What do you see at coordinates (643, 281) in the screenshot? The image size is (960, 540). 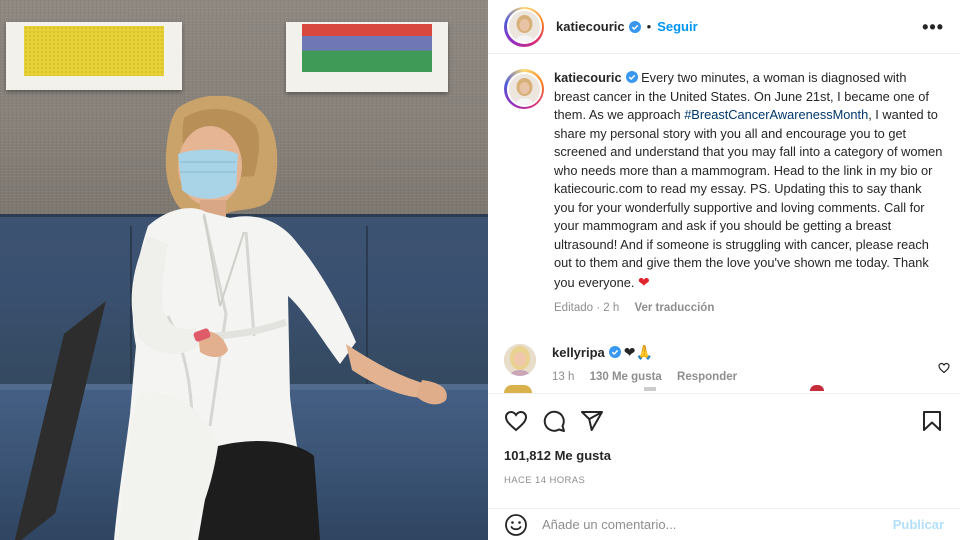 I see `caption-heart-emoji: ❤` at bounding box center [643, 281].